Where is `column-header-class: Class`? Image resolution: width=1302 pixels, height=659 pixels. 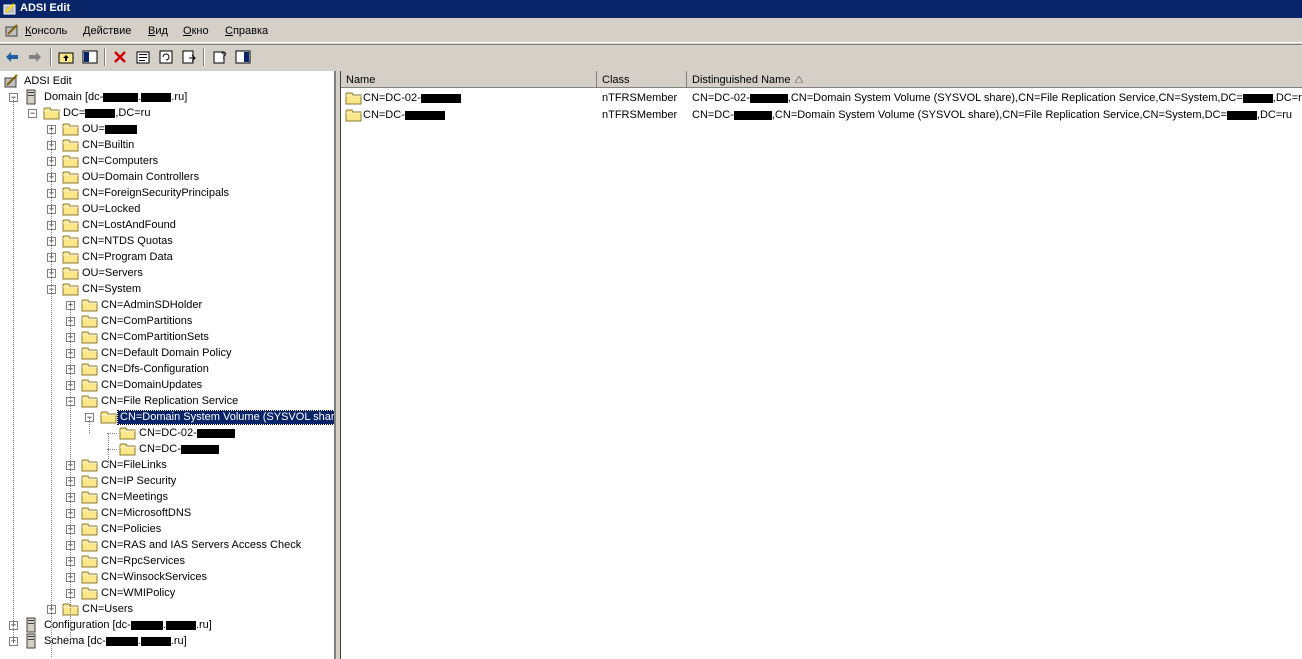 column-header-class: Class is located at coordinates (642, 79).